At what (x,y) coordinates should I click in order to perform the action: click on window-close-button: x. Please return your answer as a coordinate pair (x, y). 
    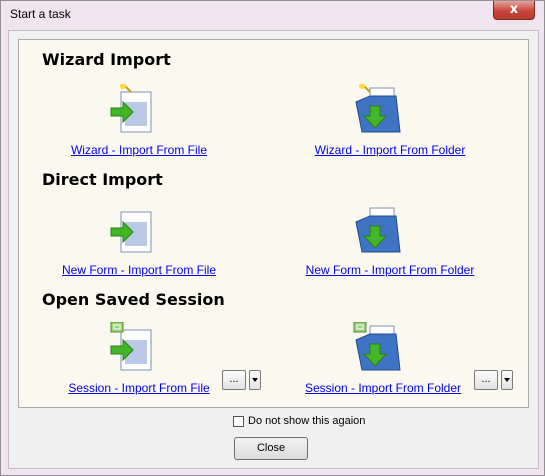
    Looking at the image, I should click on (514, 10).